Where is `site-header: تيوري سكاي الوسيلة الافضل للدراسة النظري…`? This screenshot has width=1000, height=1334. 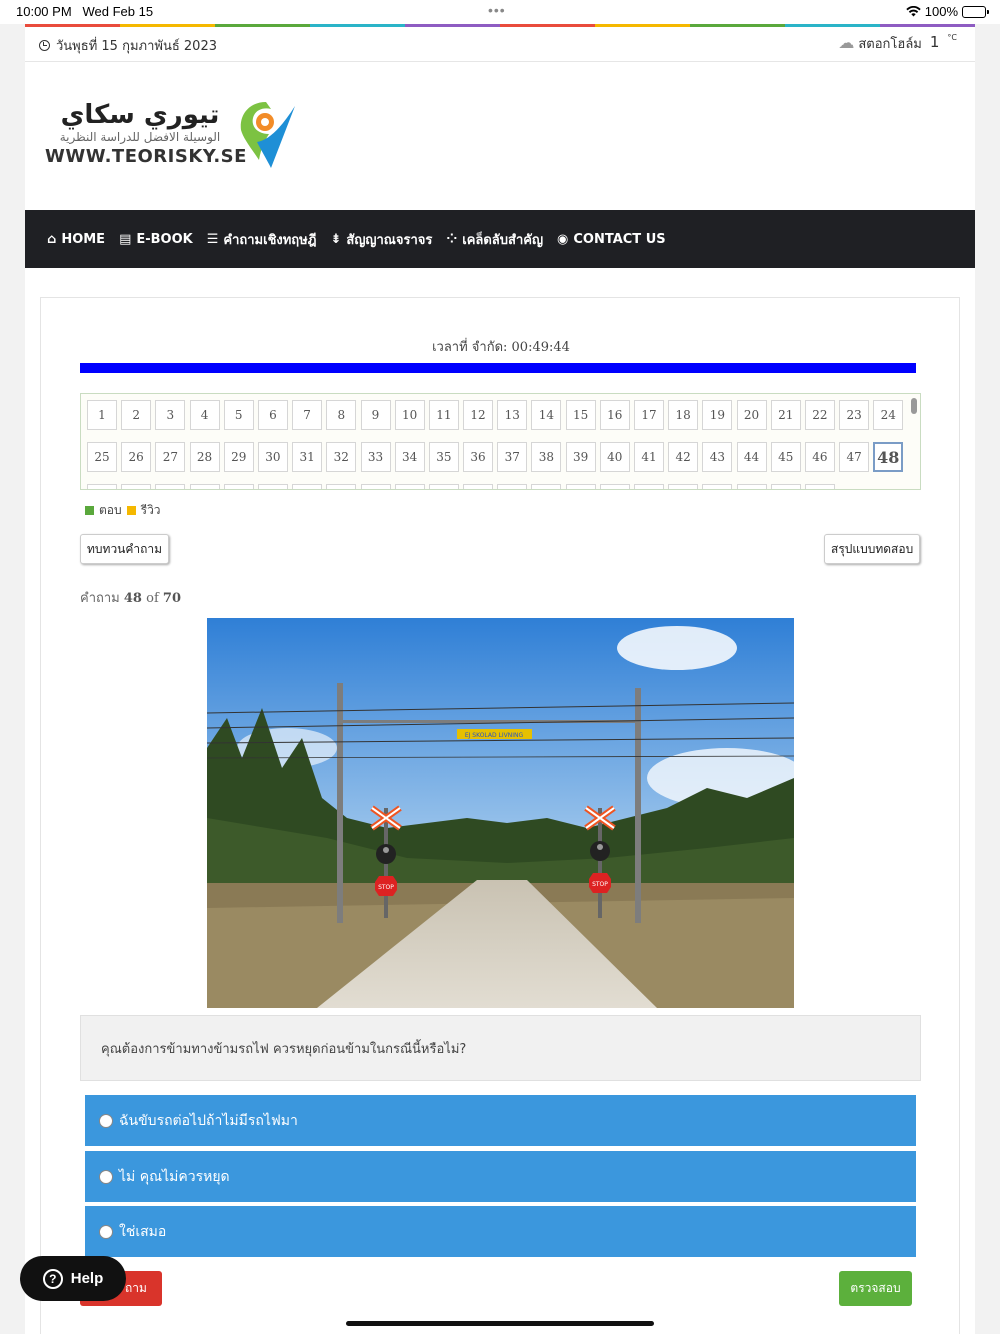
site-header: تيوري سكاي الوسيلة الافضل للدراسة النظري… is located at coordinates (500, 136).